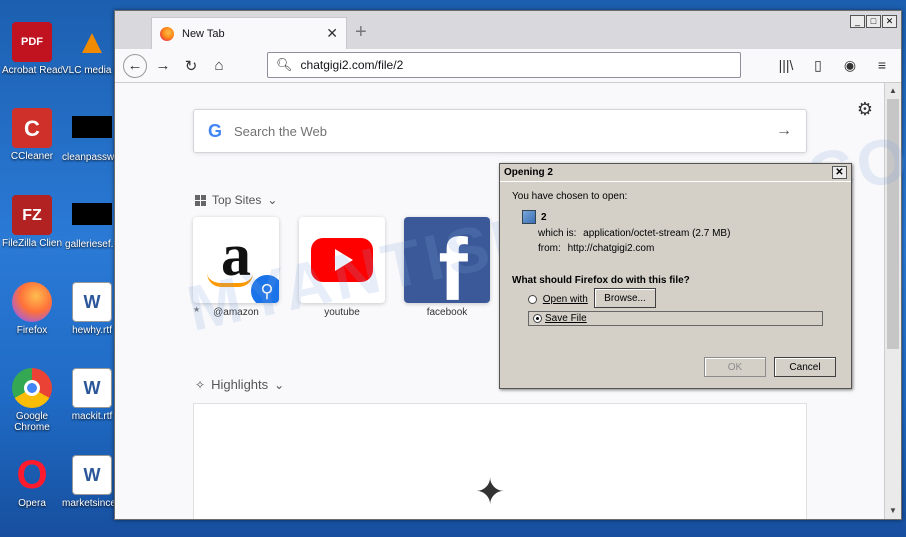 This screenshot has height=537, width=906. I want to click on acrobat-icon: PDF, so click(32, 42).